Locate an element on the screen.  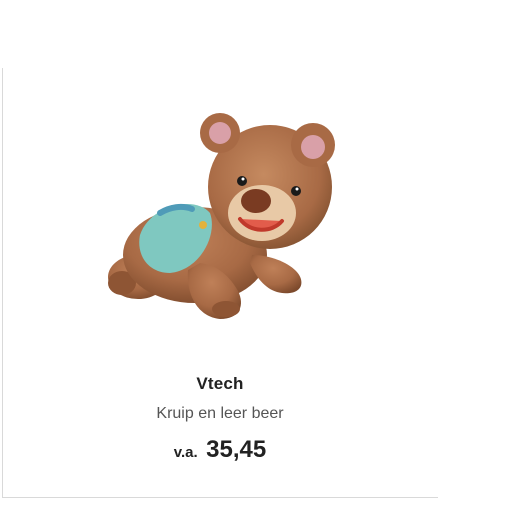
price-value: 35,45 is located at coordinates (236, 449).